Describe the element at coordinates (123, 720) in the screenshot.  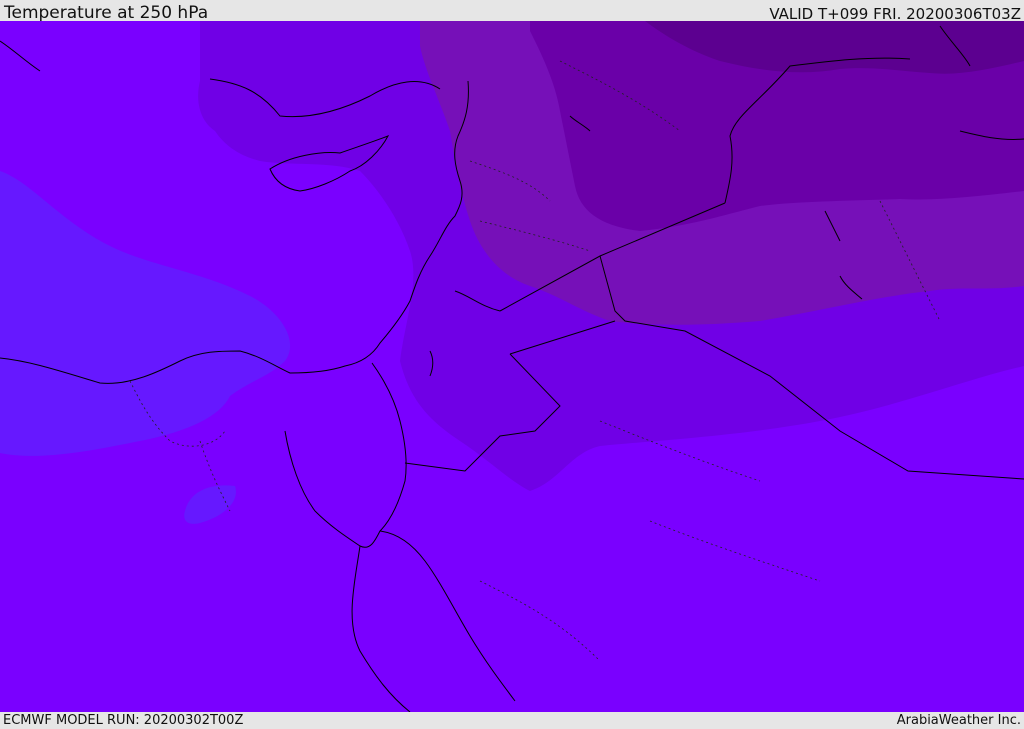
I see `model-run-label: ECMWF MODEL RUN: 20200302T00Z` at that location.